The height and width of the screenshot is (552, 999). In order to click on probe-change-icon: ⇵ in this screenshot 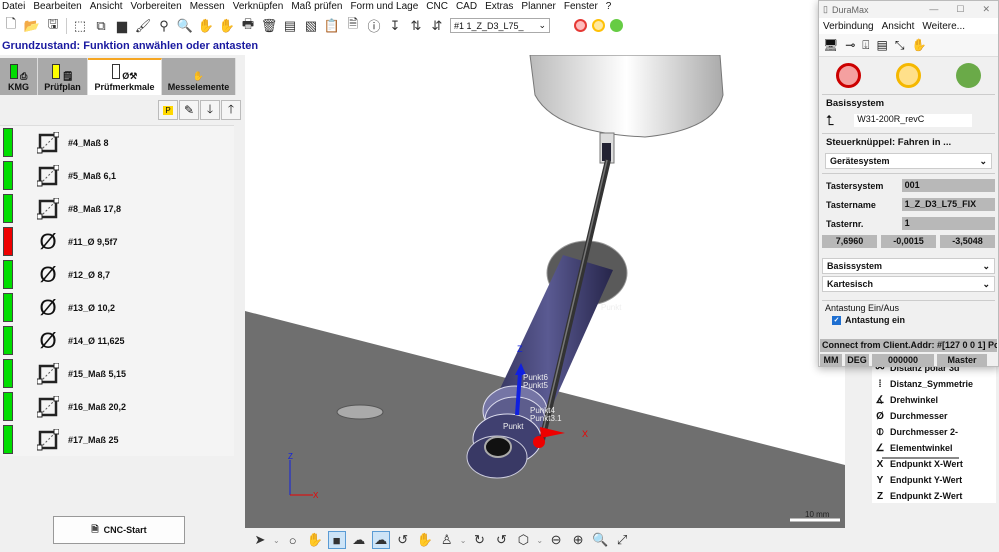, I will do `click(437, 26)`.